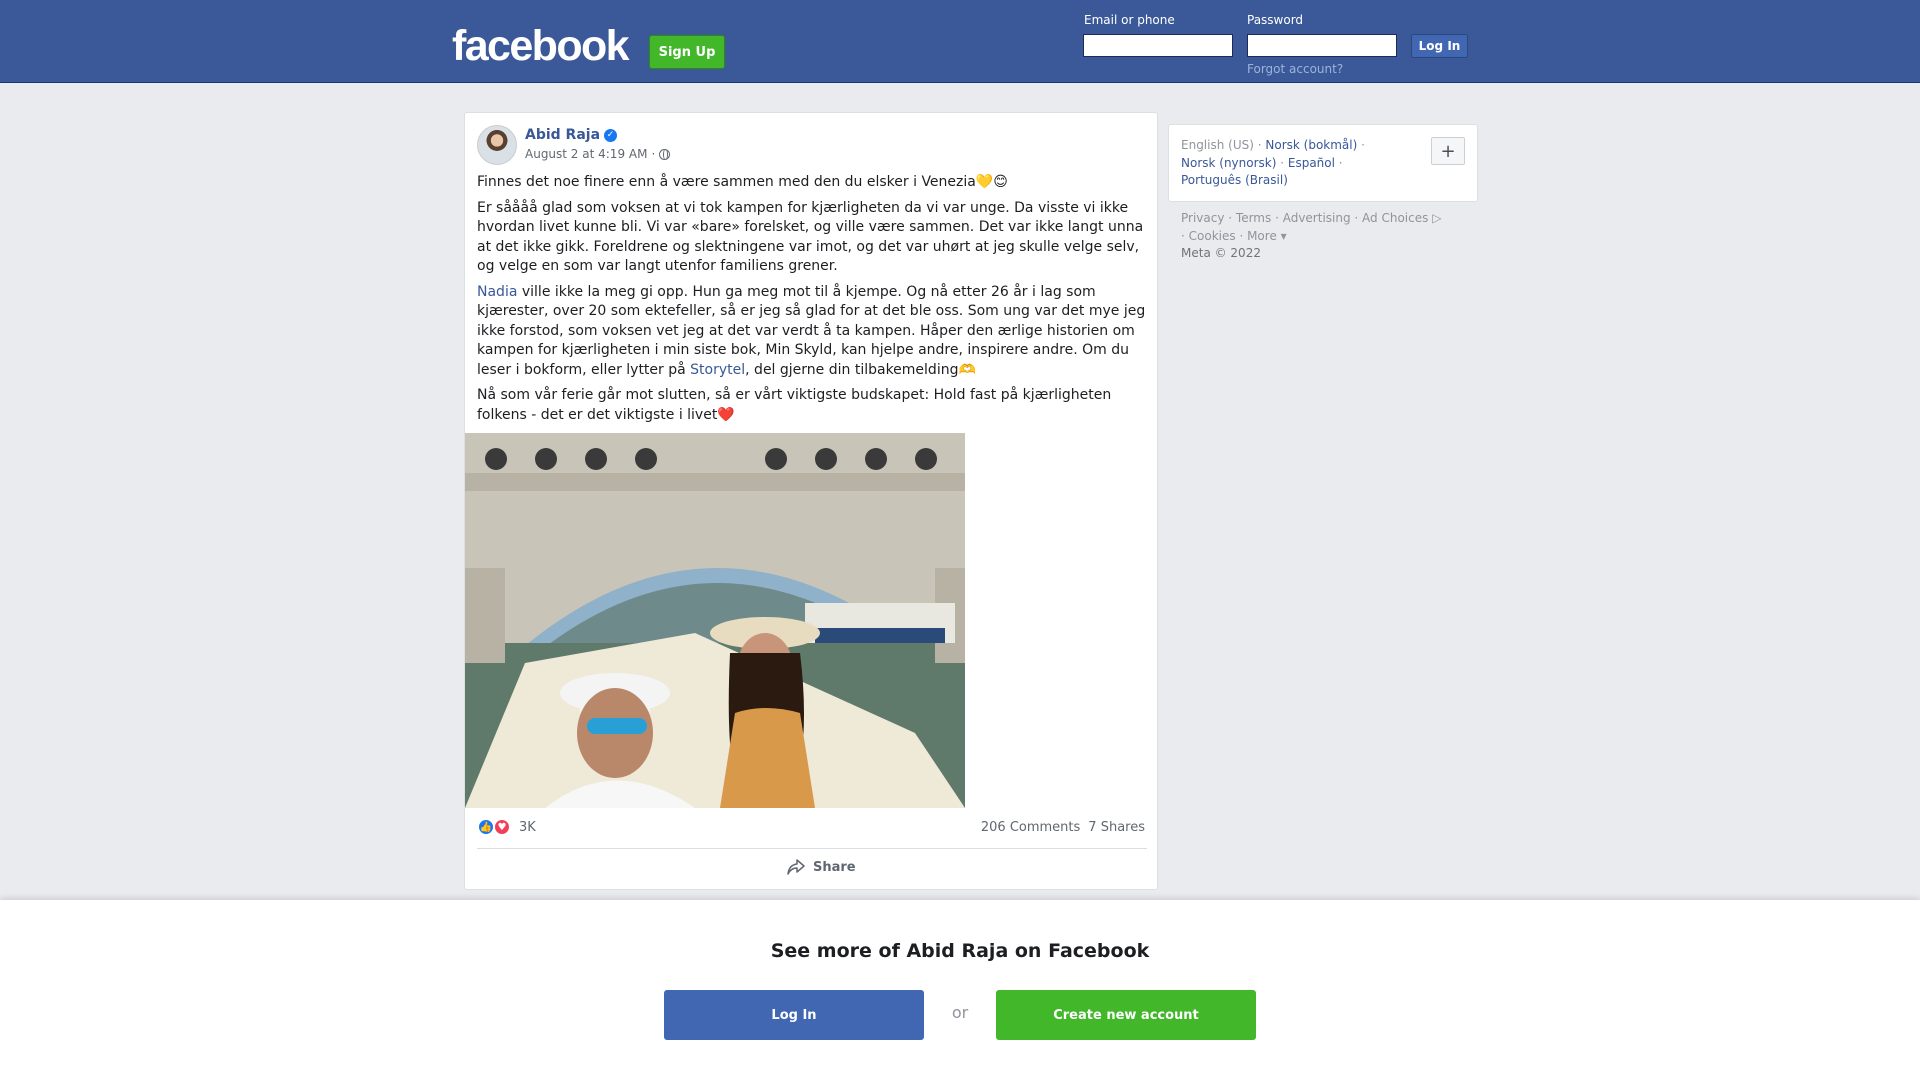 This screenshot has width=1920, height=1080. I want to click on post-meta: August 2 at 4:19 AM ·, so click(598, 154).